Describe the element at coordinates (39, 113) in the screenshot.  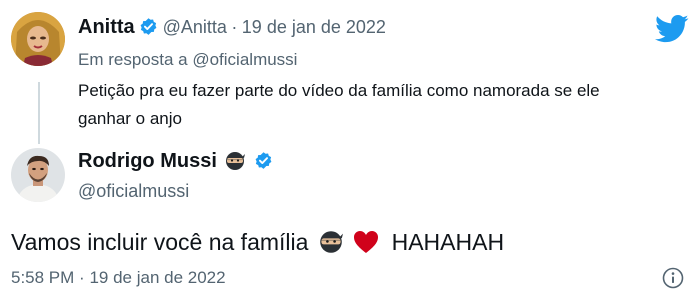
I see `thread-connector` at that location.